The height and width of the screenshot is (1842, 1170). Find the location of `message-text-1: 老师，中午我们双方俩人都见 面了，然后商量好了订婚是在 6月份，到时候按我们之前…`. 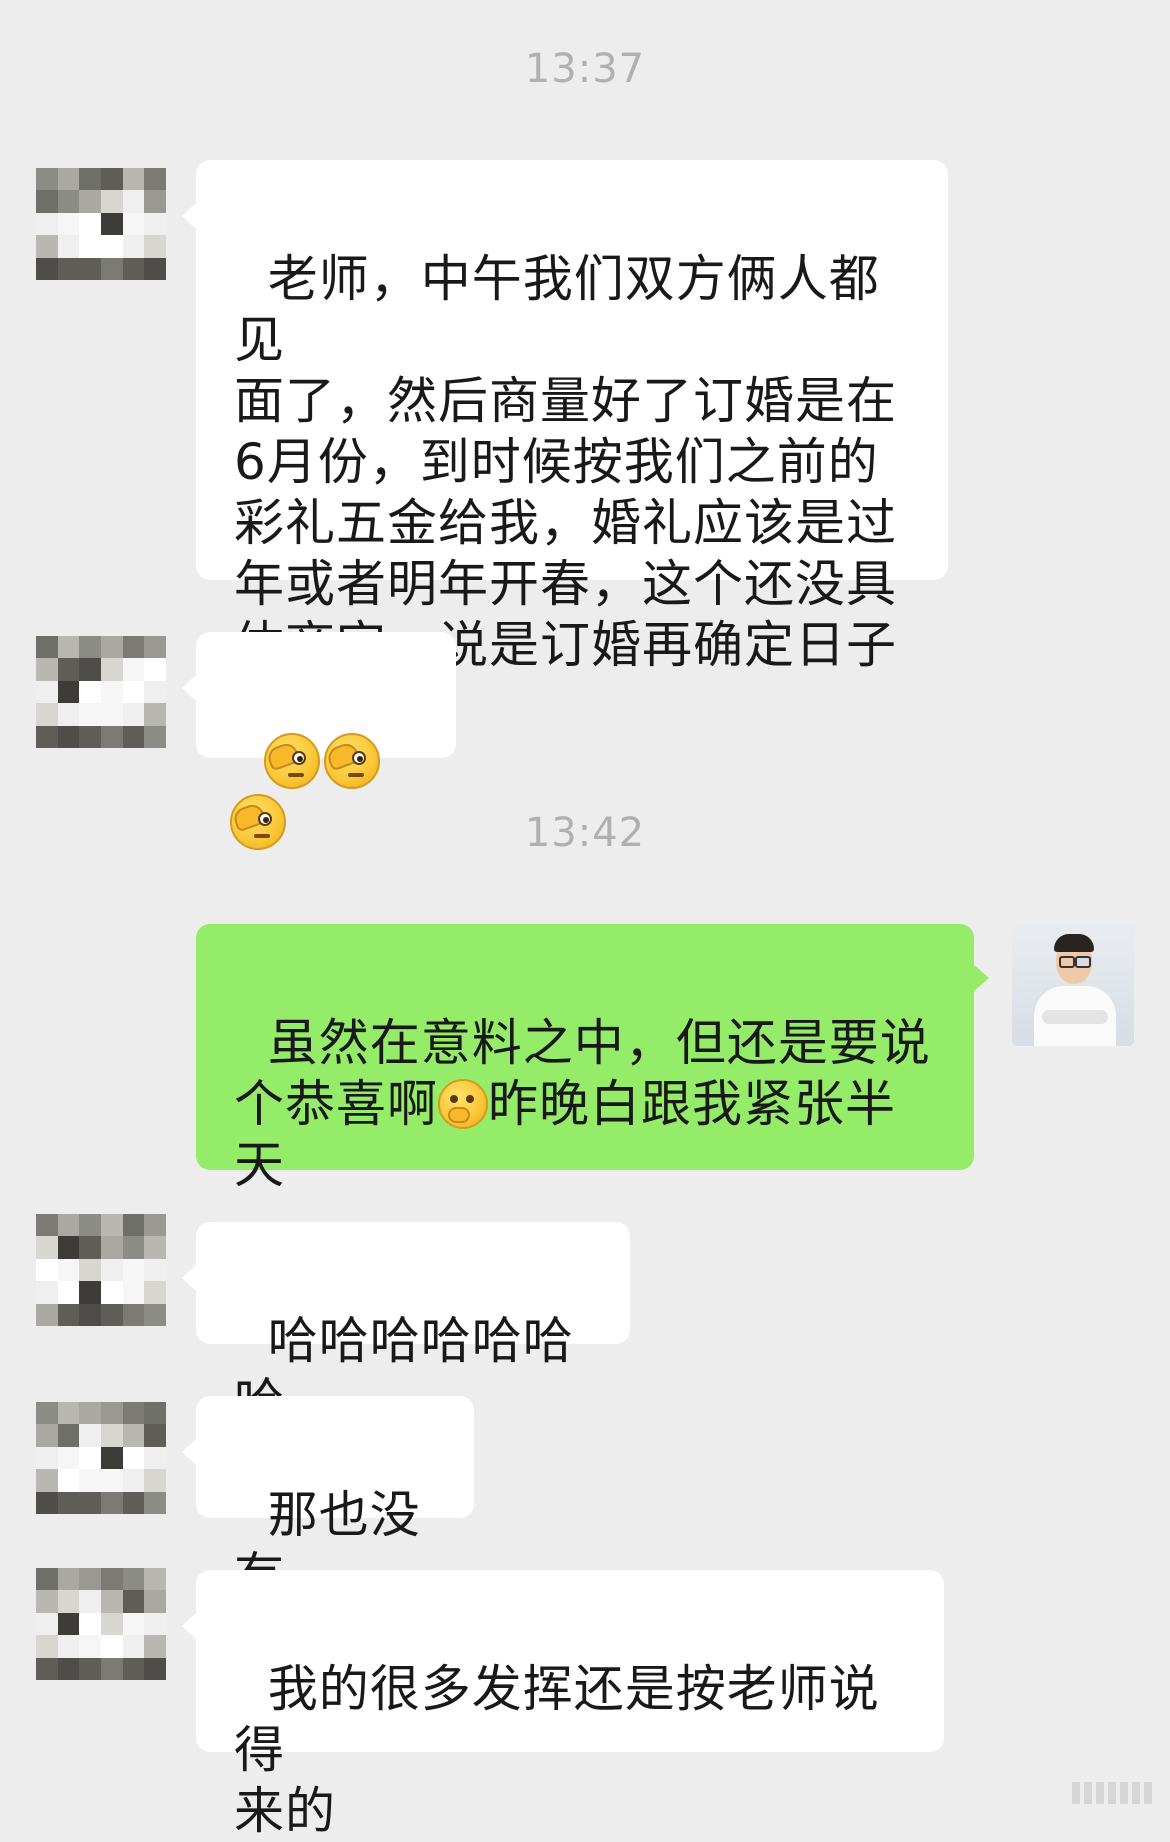

message-text-1: 老师，中午我们双方俩人都见 面了，然后商量好了订婚是在 6月份，到时候按我们之前… is located at coordinates (565, 462).